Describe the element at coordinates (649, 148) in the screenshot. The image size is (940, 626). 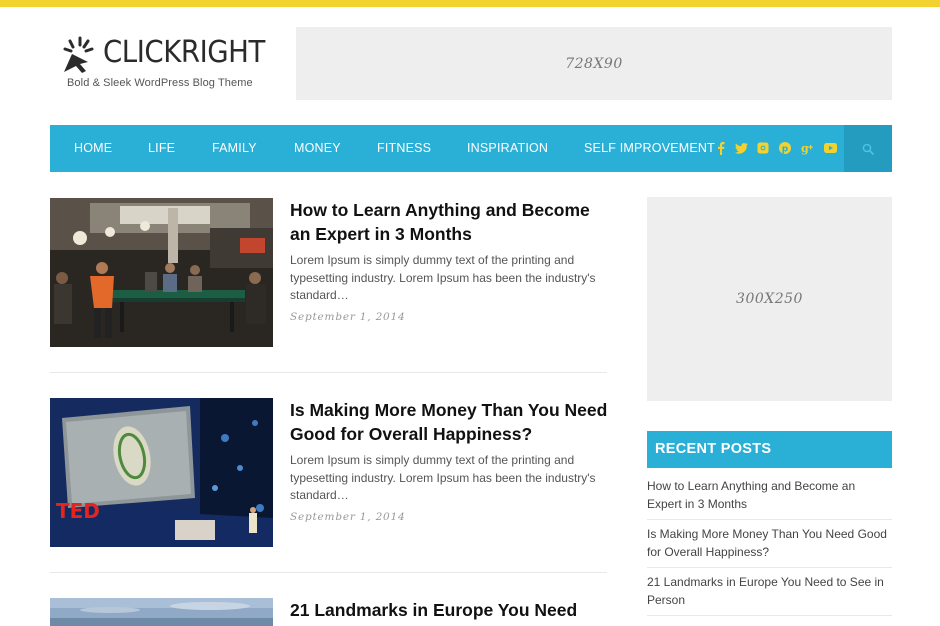
I see `nav-item-self-improvement: SELF IMPROVEMENT` at that location.